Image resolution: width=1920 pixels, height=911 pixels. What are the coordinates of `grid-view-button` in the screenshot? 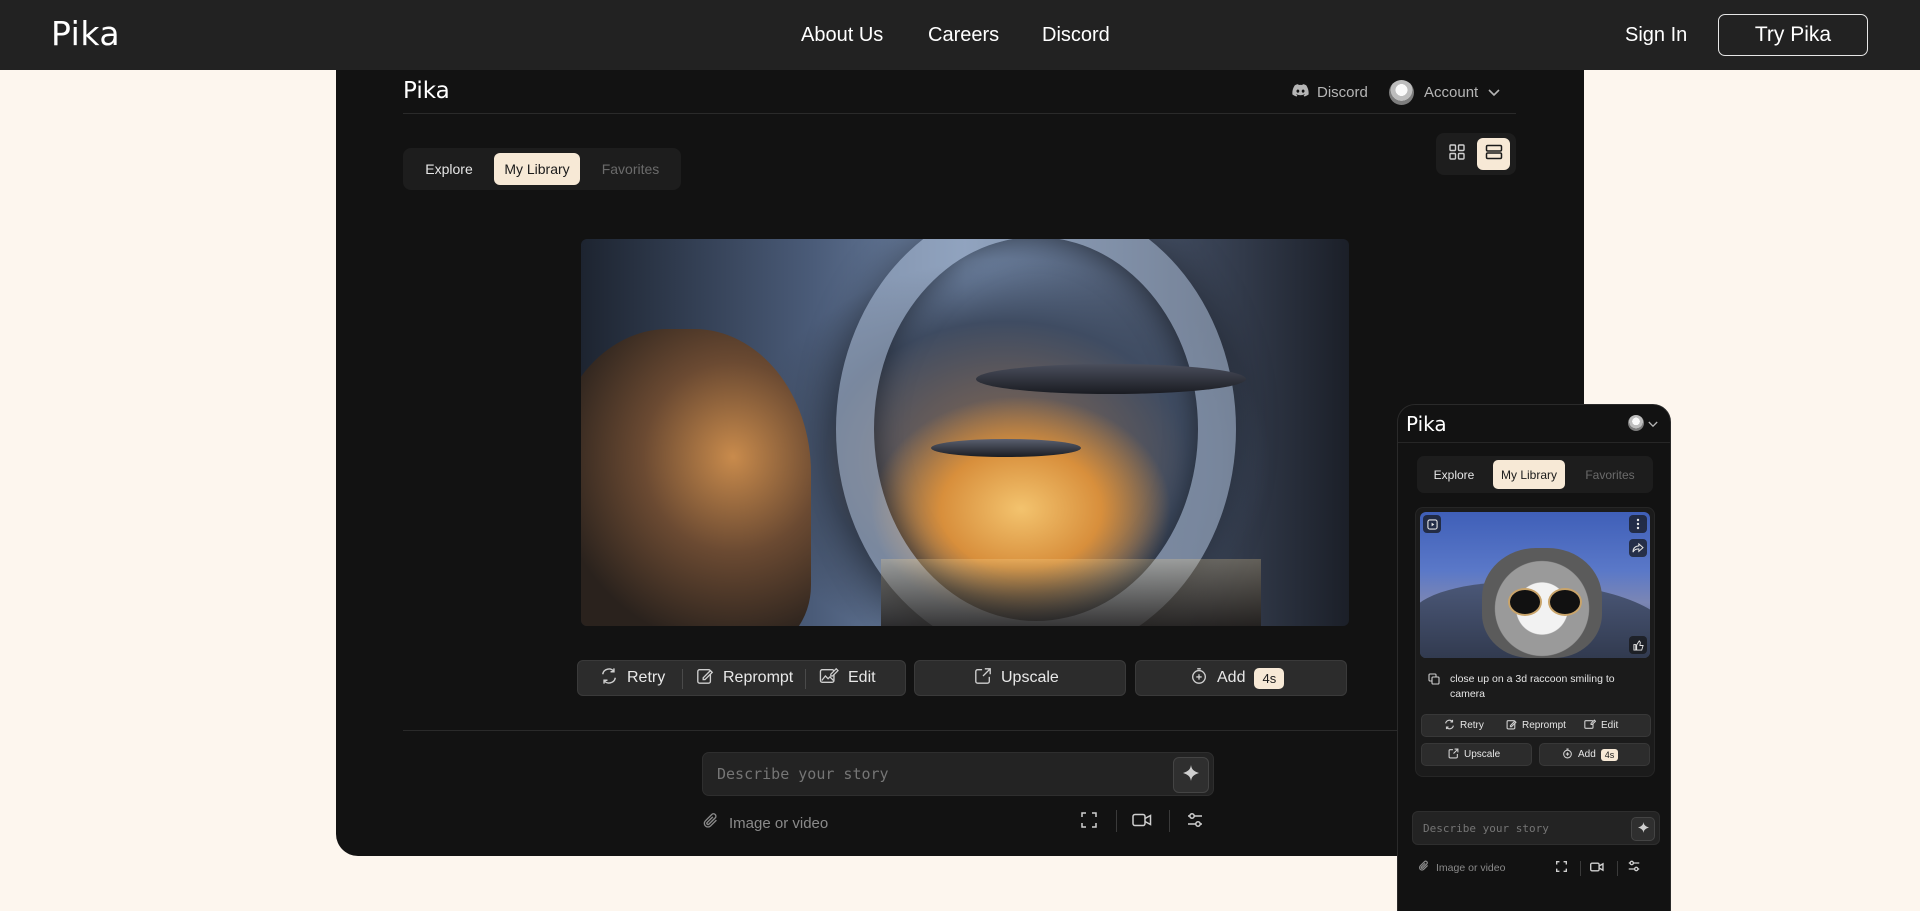 It's located at (1456, 154).